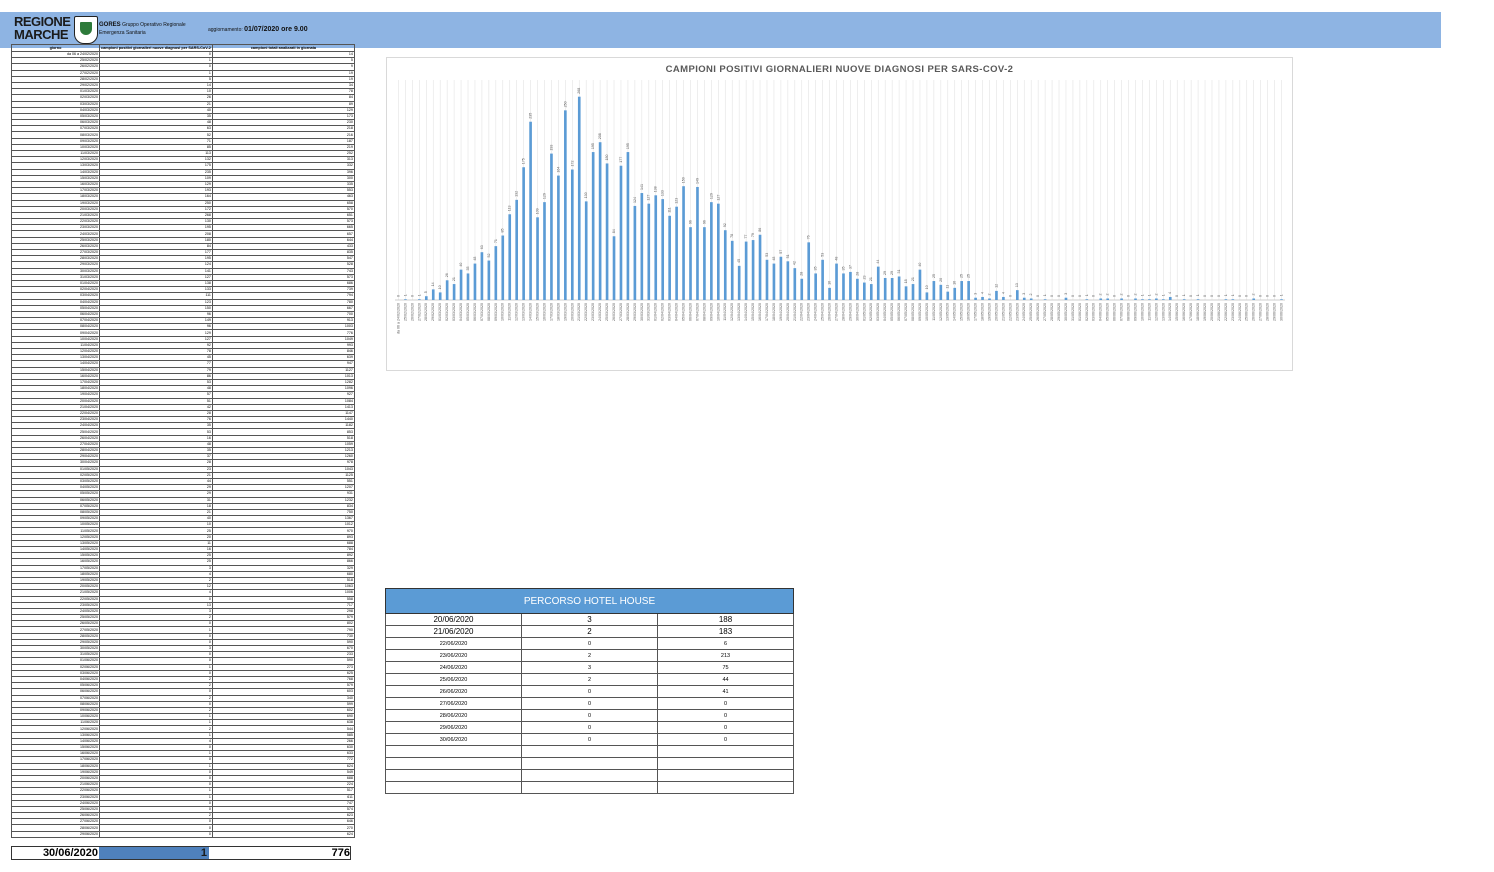 The image size is (1494, 872). What do you see at coordinates (531, 116) in the screenshot?
I see `chart-data-label: 235` at bounding box center [531, 116].